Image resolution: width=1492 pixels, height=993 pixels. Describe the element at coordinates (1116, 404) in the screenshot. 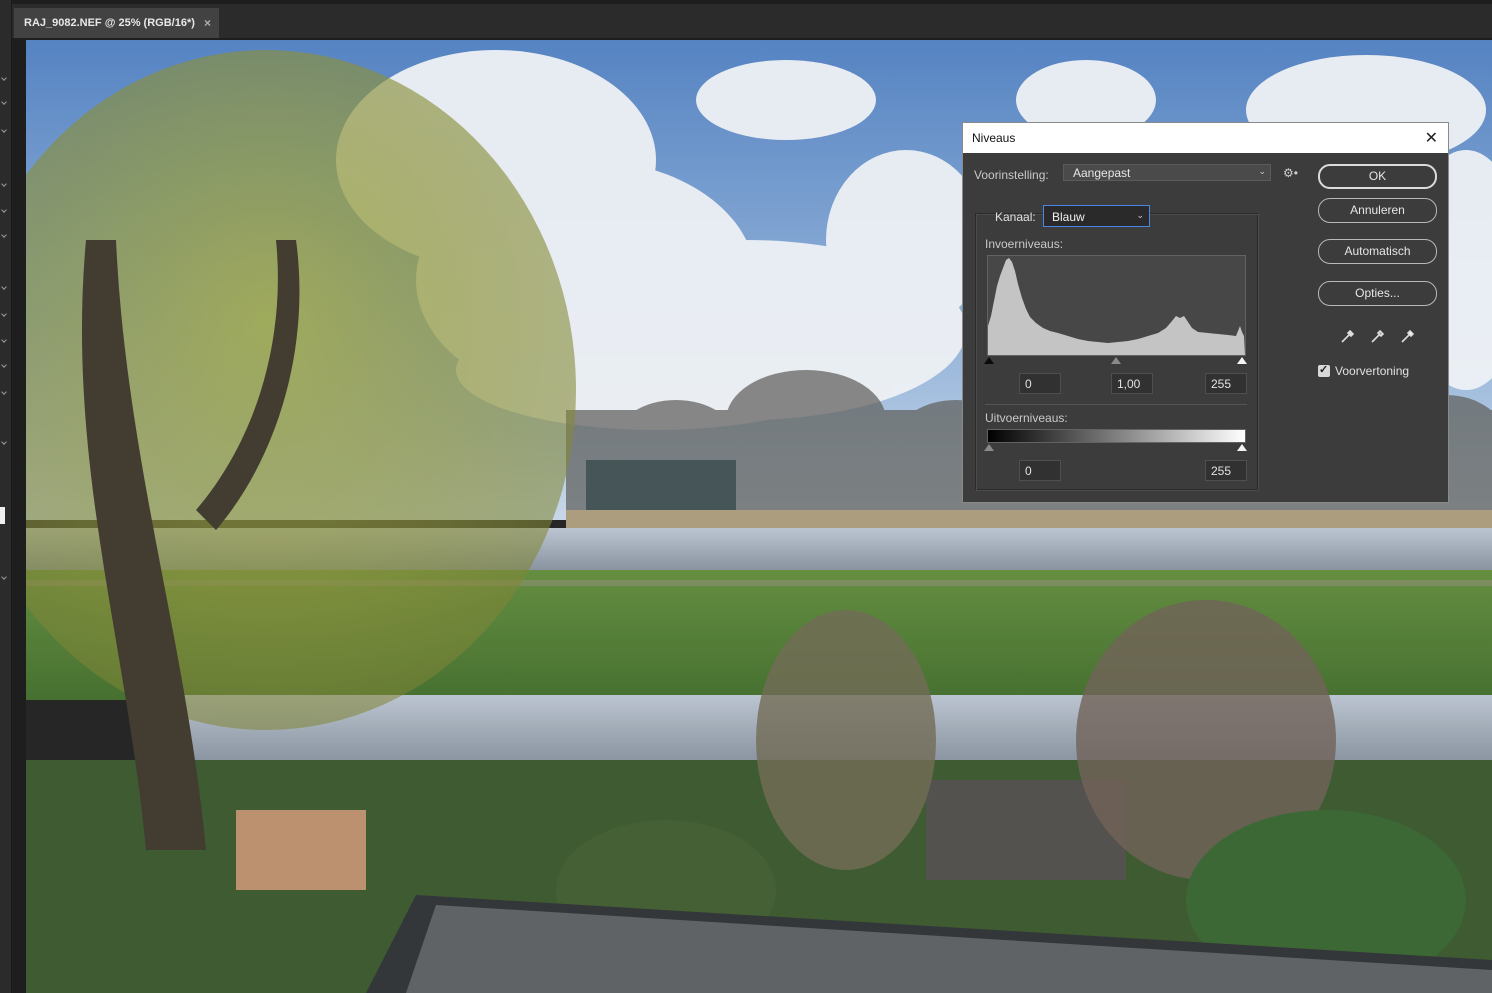

I see `levels-divider` at that location.